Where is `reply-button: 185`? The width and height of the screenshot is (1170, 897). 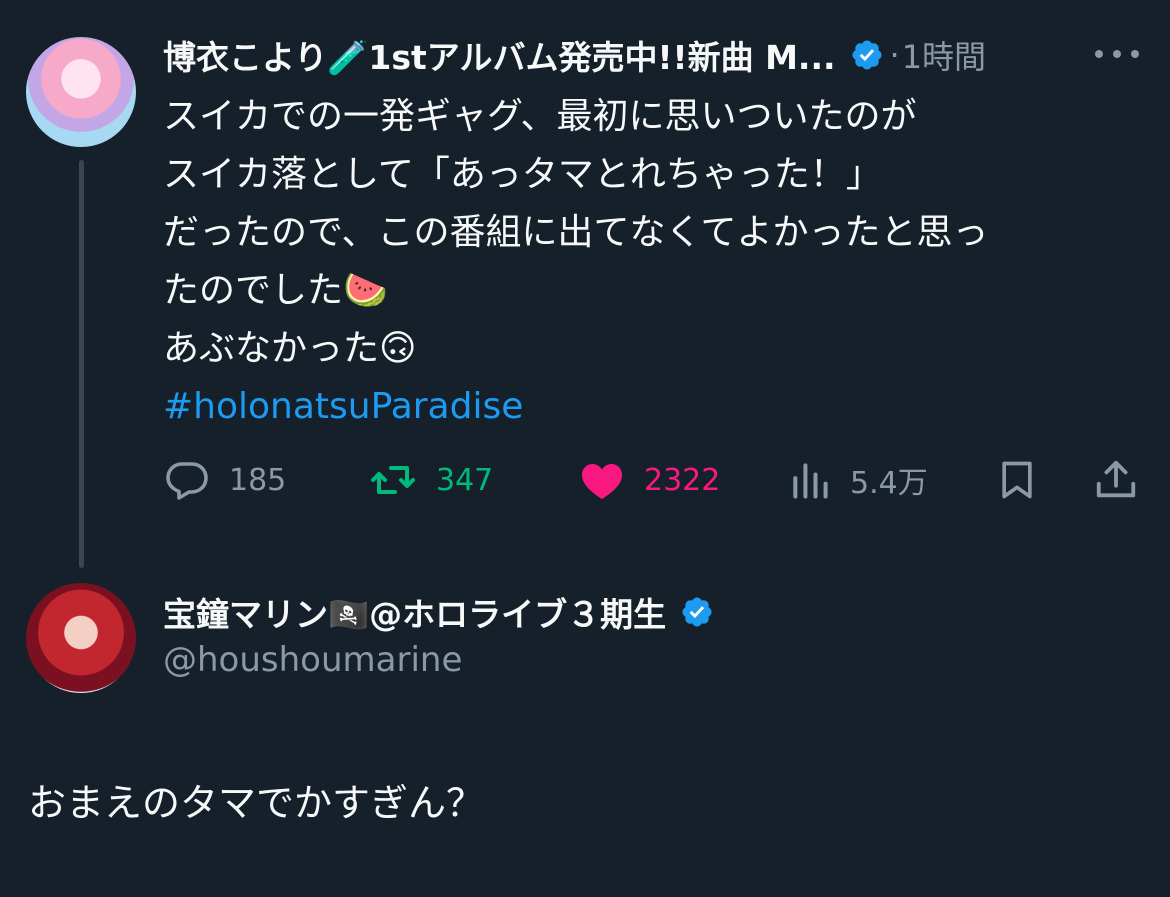
reply-button: 185 is located at coordinates (224, 480).